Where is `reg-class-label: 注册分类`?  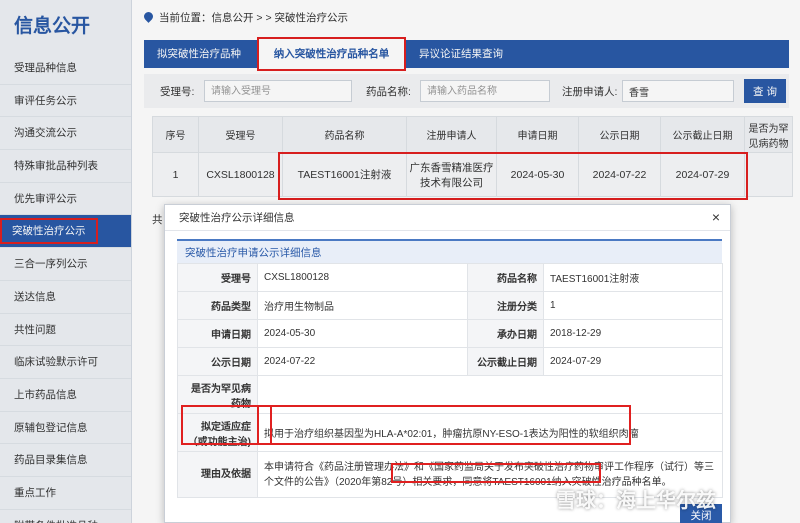
reg-class-label: 注册分类 is located at coordinates (505, 305).